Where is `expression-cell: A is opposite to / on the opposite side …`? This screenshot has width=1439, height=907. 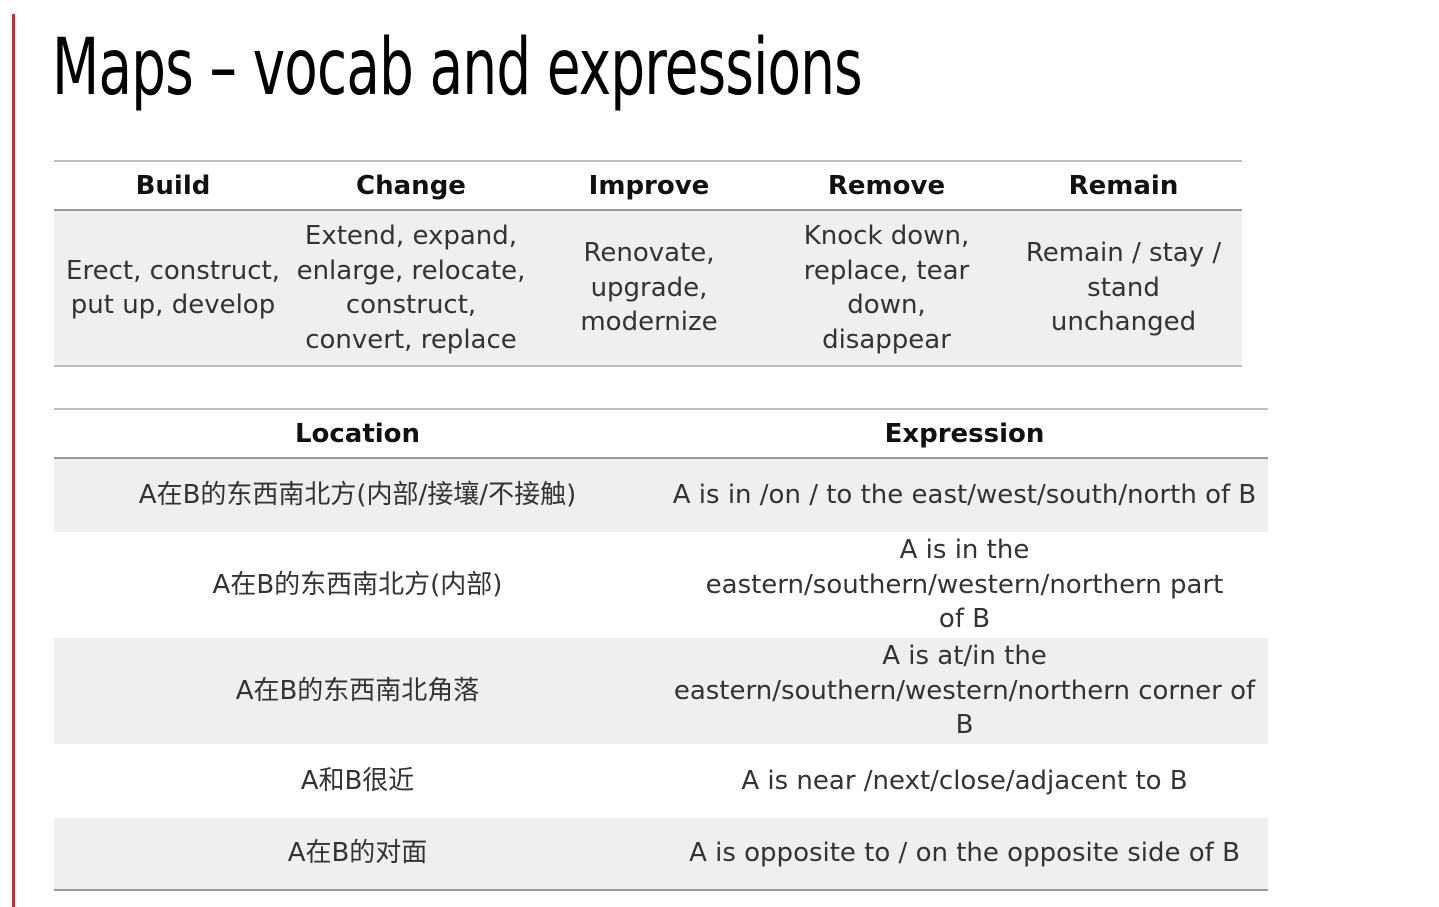
expression-cell: A is opposite to / on the opposite side … is located at coordinates (964, 854).